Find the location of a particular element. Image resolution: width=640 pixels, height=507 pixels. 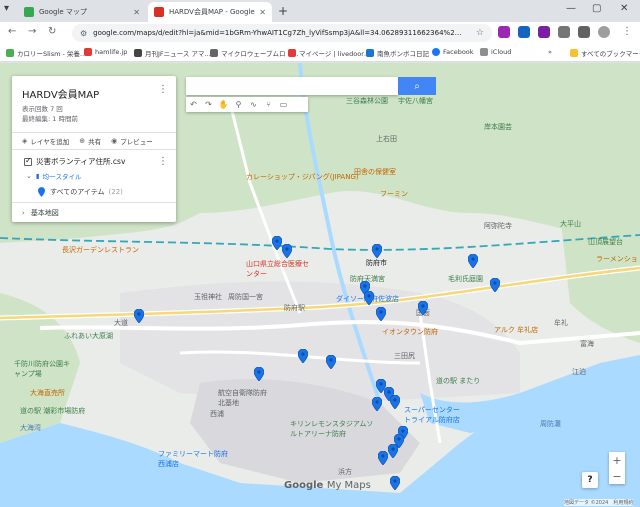

search-button: ⌕ is located at coordinates (417, 86).